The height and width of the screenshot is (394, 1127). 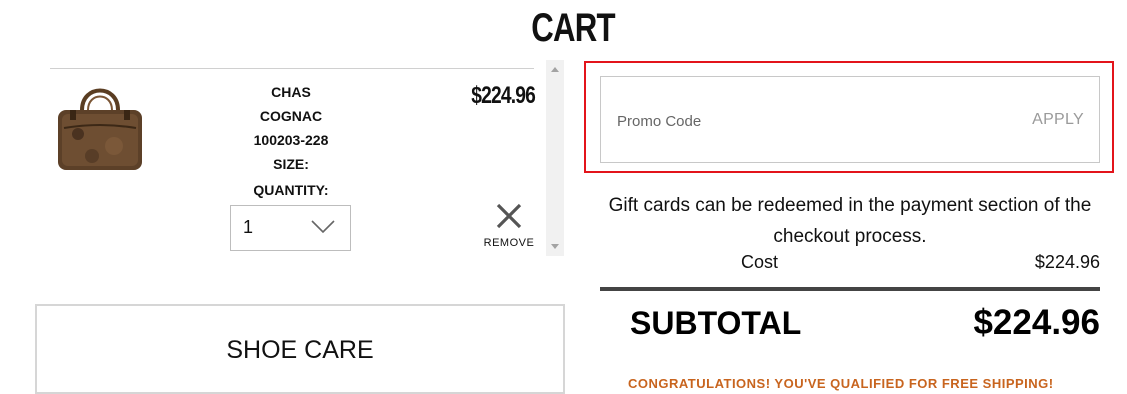 I want to click on item-details: CHAS COGNAC 100203-228 SIZE: QUANTITY:, so click(x=291, y=141).